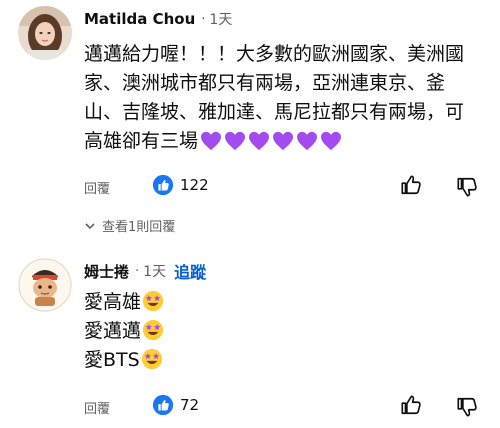 Image resolution: width=500 pixels, height=428 pixels. I want to click on view-replies-label: 查看1則回覆, so click(139, 227).